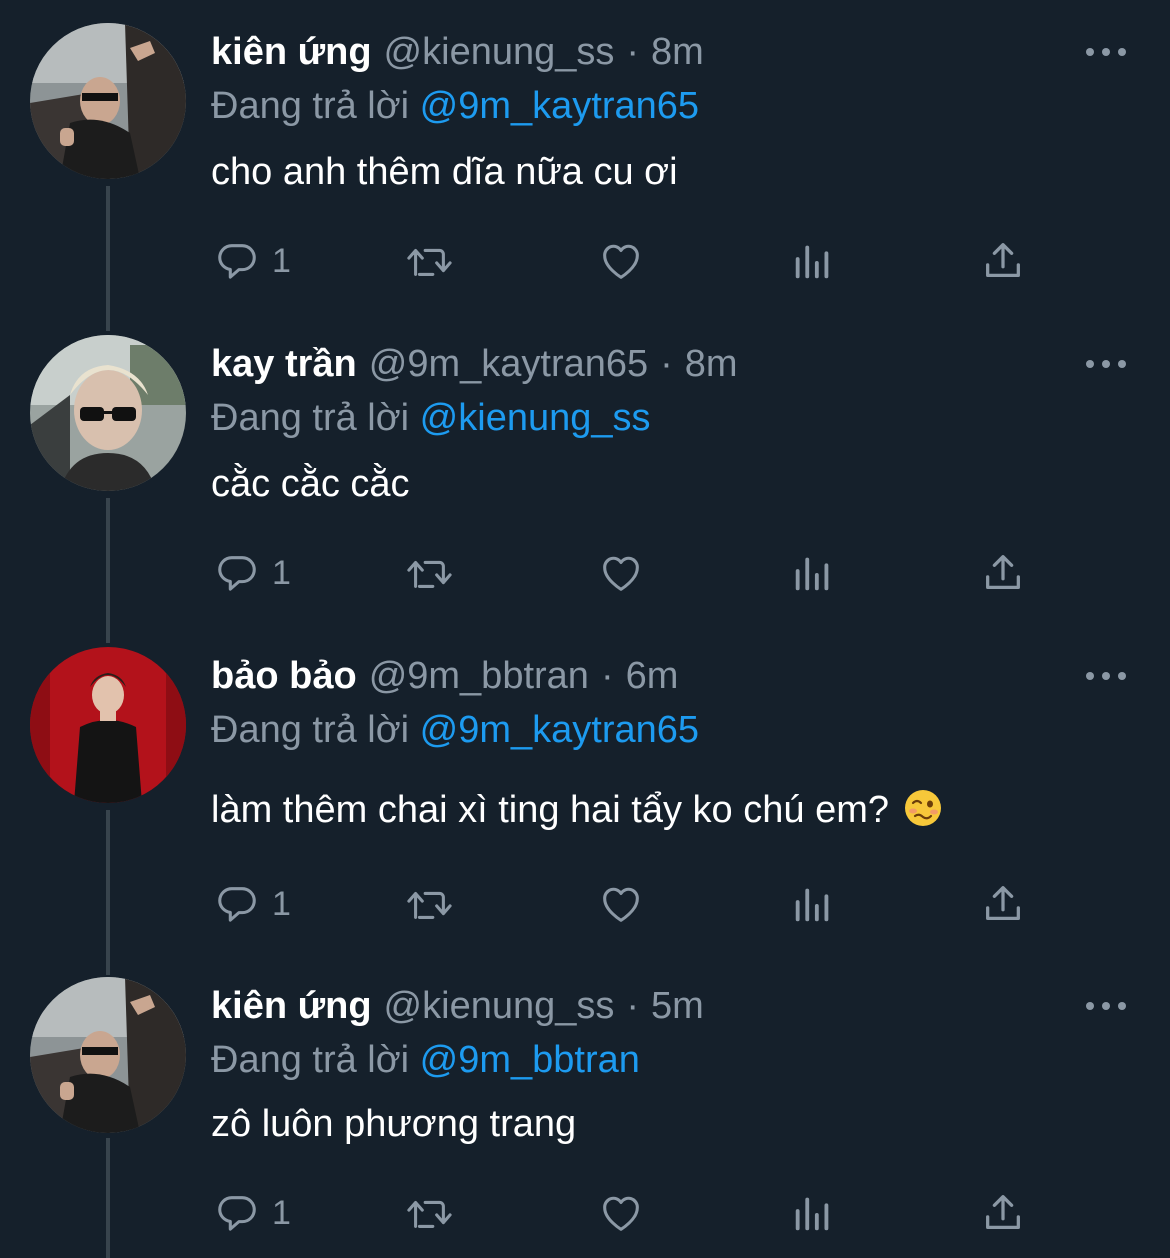 The image size is (1170, 1258). Describe the element at coordinates (444, 172) in the screenshot. I see `tweet-text: cho anh thêm dĩa nữa cu ơi` at that location.